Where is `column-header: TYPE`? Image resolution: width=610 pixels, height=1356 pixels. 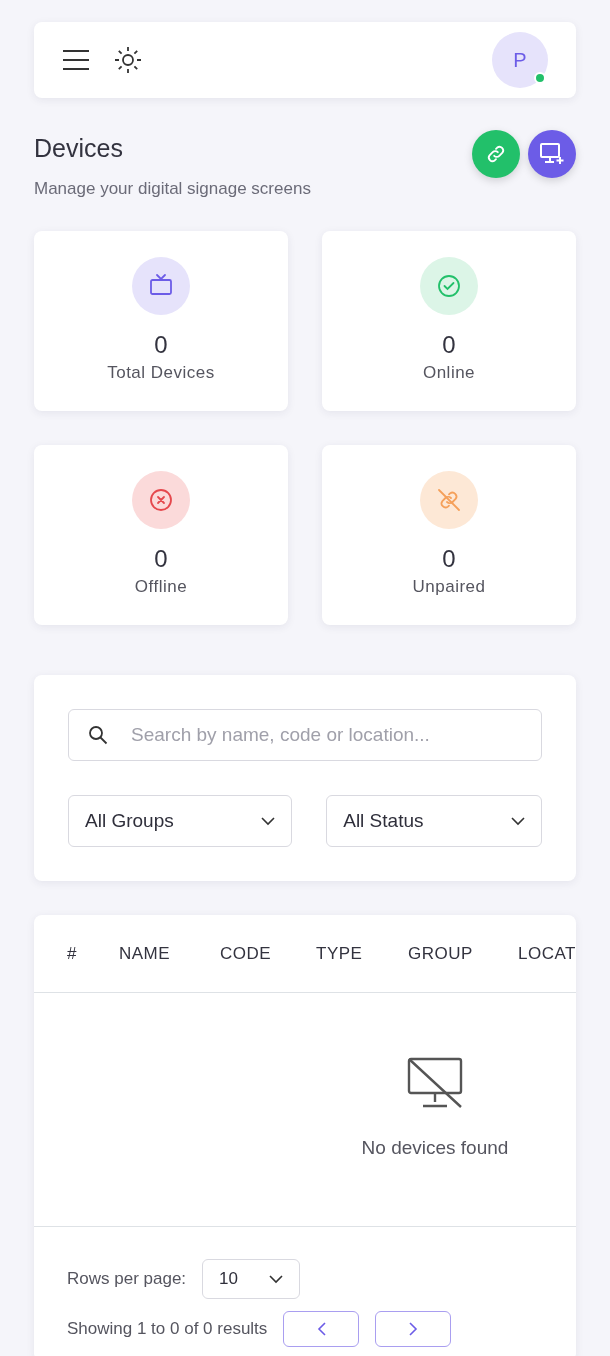
column-header: TYPE is located at coordinates (340, 953).